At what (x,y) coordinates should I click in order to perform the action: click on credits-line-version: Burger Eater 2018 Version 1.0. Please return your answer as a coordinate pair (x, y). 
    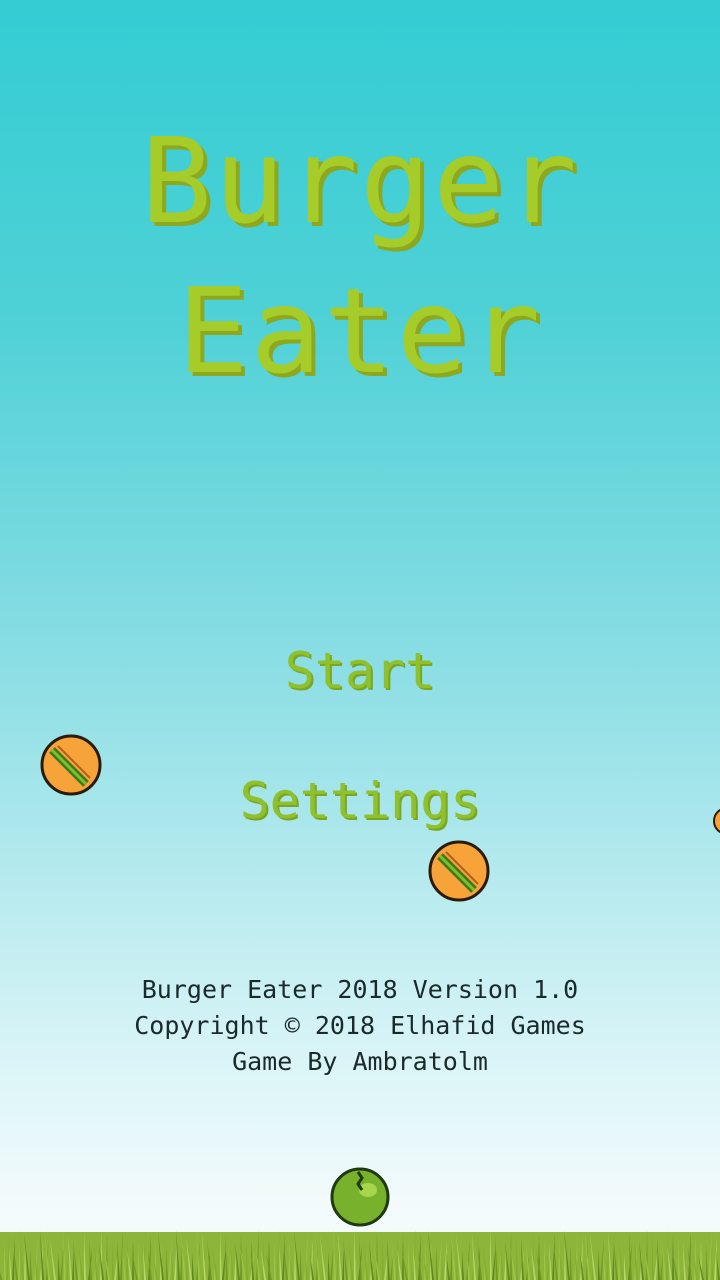
    Looking at the image, I should click on (360, 989).